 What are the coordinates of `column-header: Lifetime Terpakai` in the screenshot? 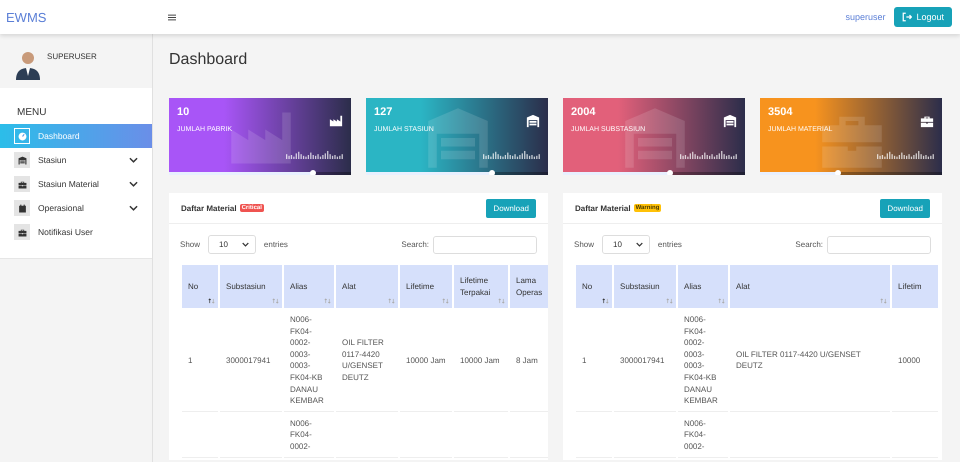 It's located at (481, 286).